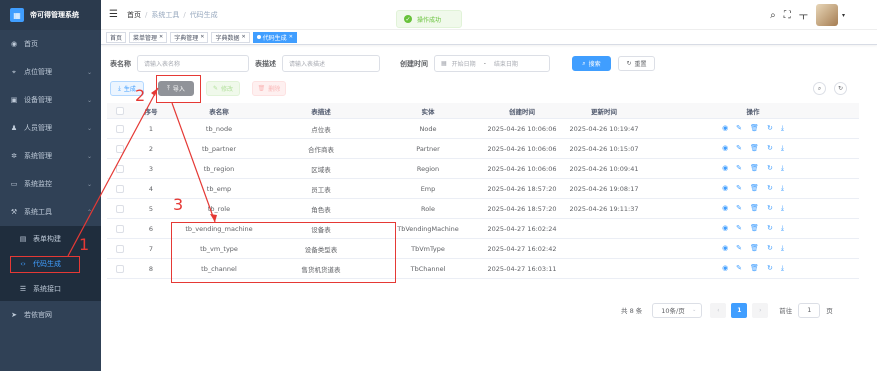 The height and width of the screenshot is (371, 877). What do you see at coordinates (189, 37) in the screenshot?
I see `tag-dict-mgmt: 字典管理 ✕` at bounding box center [189, 37].